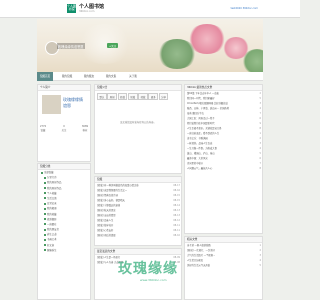  What do you see at coordinates (73, 103) in the screenshot?
I see `profile-name: 玫瑰缘缘情谊恩` at bounding box center [73, 103].